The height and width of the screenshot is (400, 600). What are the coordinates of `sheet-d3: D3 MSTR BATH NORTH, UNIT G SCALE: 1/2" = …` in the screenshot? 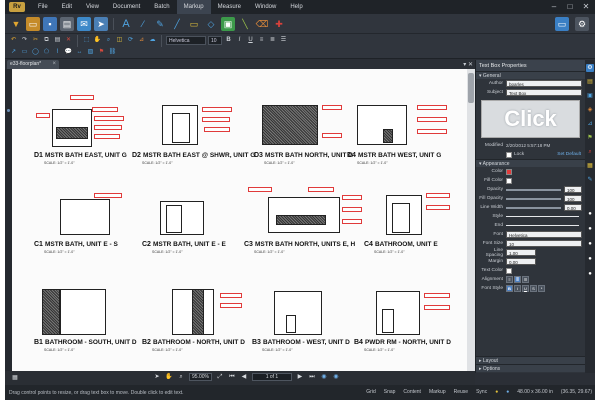 It's located at (297, 133).